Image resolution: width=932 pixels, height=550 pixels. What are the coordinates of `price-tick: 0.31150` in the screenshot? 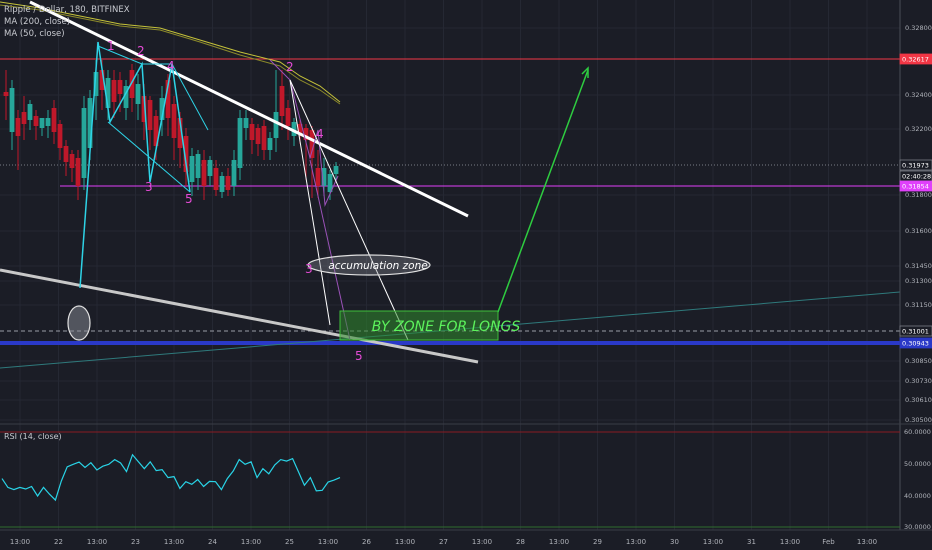 It's located at (918, 305).